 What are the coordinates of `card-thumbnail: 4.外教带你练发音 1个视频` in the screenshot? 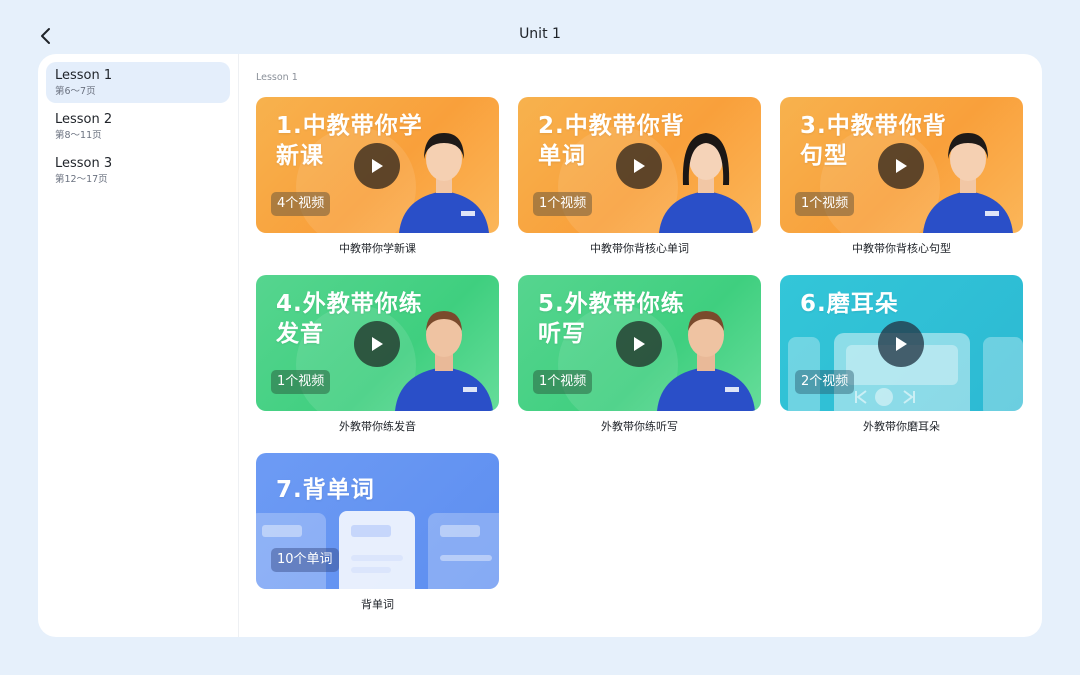 It's located at (377, 343).